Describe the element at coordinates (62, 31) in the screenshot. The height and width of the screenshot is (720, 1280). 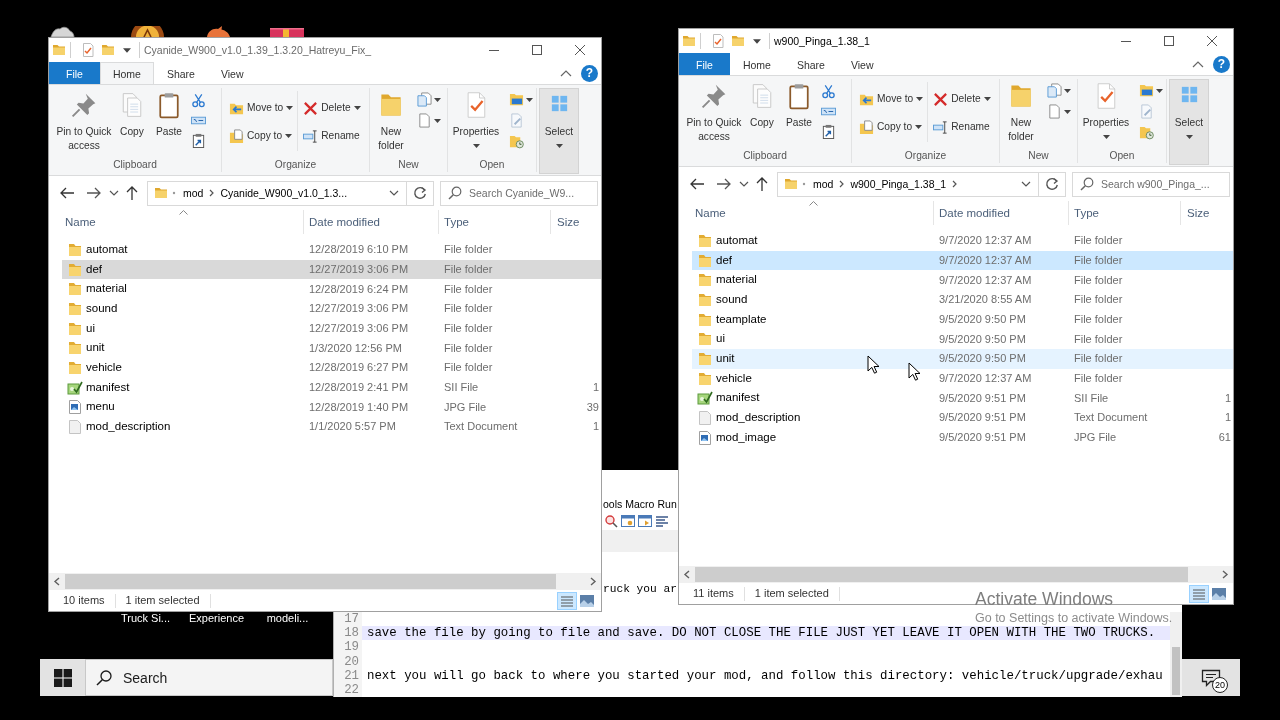
I see `cloud-icon` at that location.